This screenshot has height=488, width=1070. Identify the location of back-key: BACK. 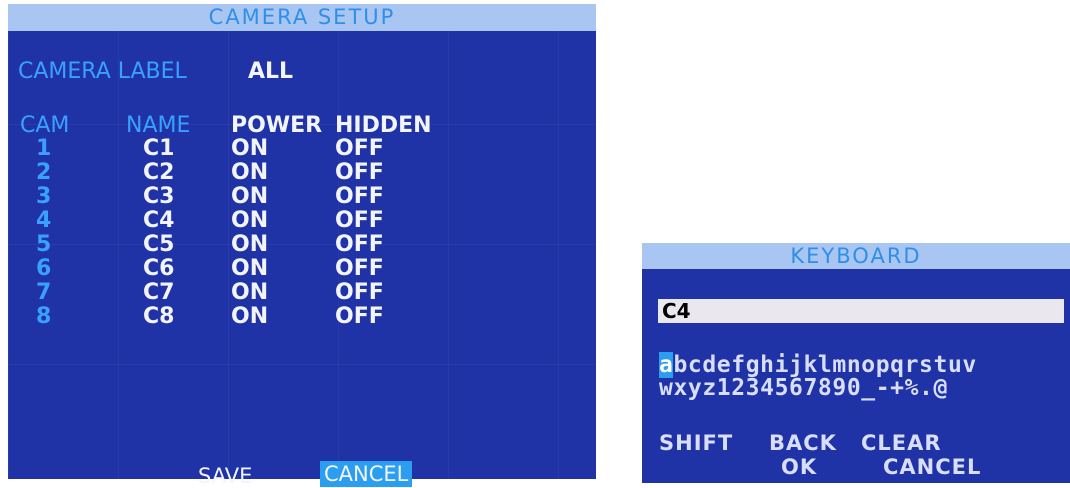
(803, 443).